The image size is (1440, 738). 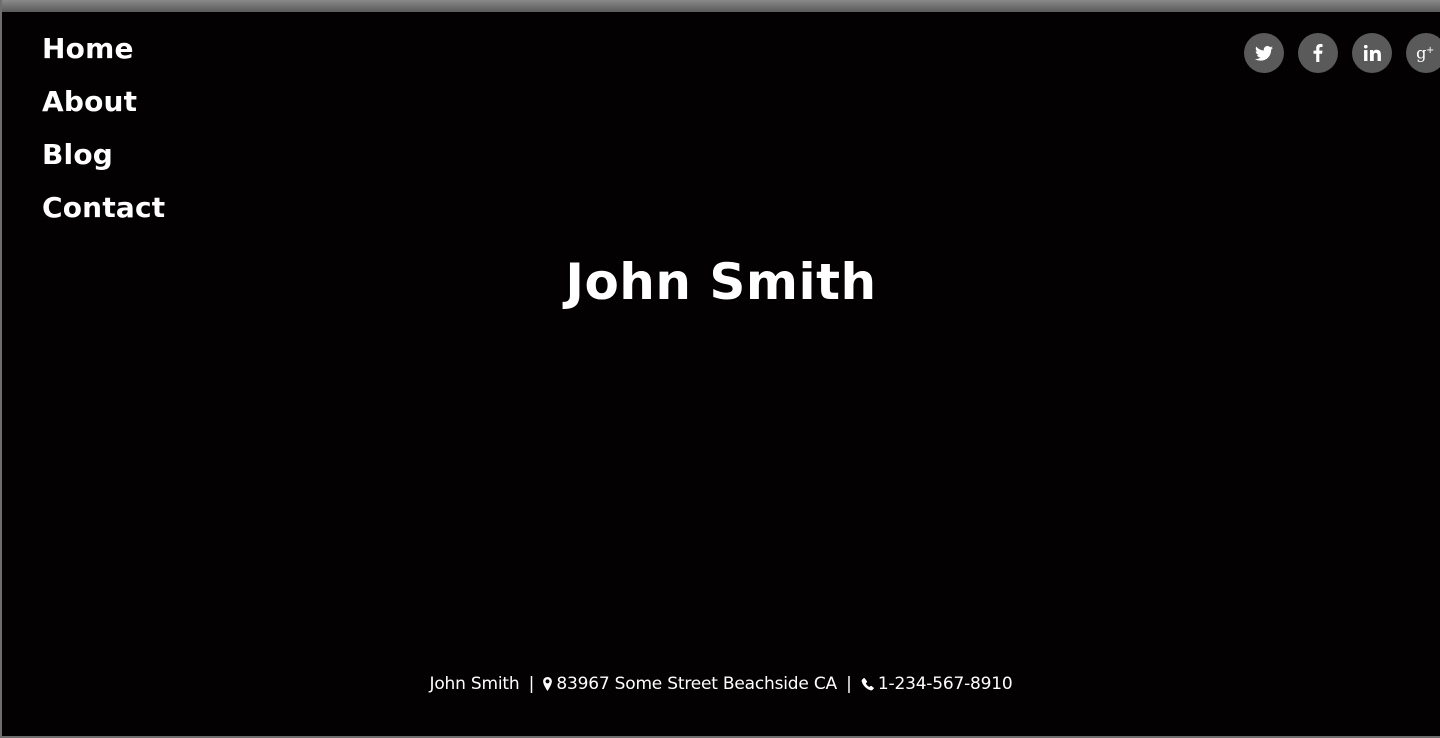 What do you see at coordinates (867, 684) in the screenshot?
I see `phone-icon` at bounding box center [867, 684].